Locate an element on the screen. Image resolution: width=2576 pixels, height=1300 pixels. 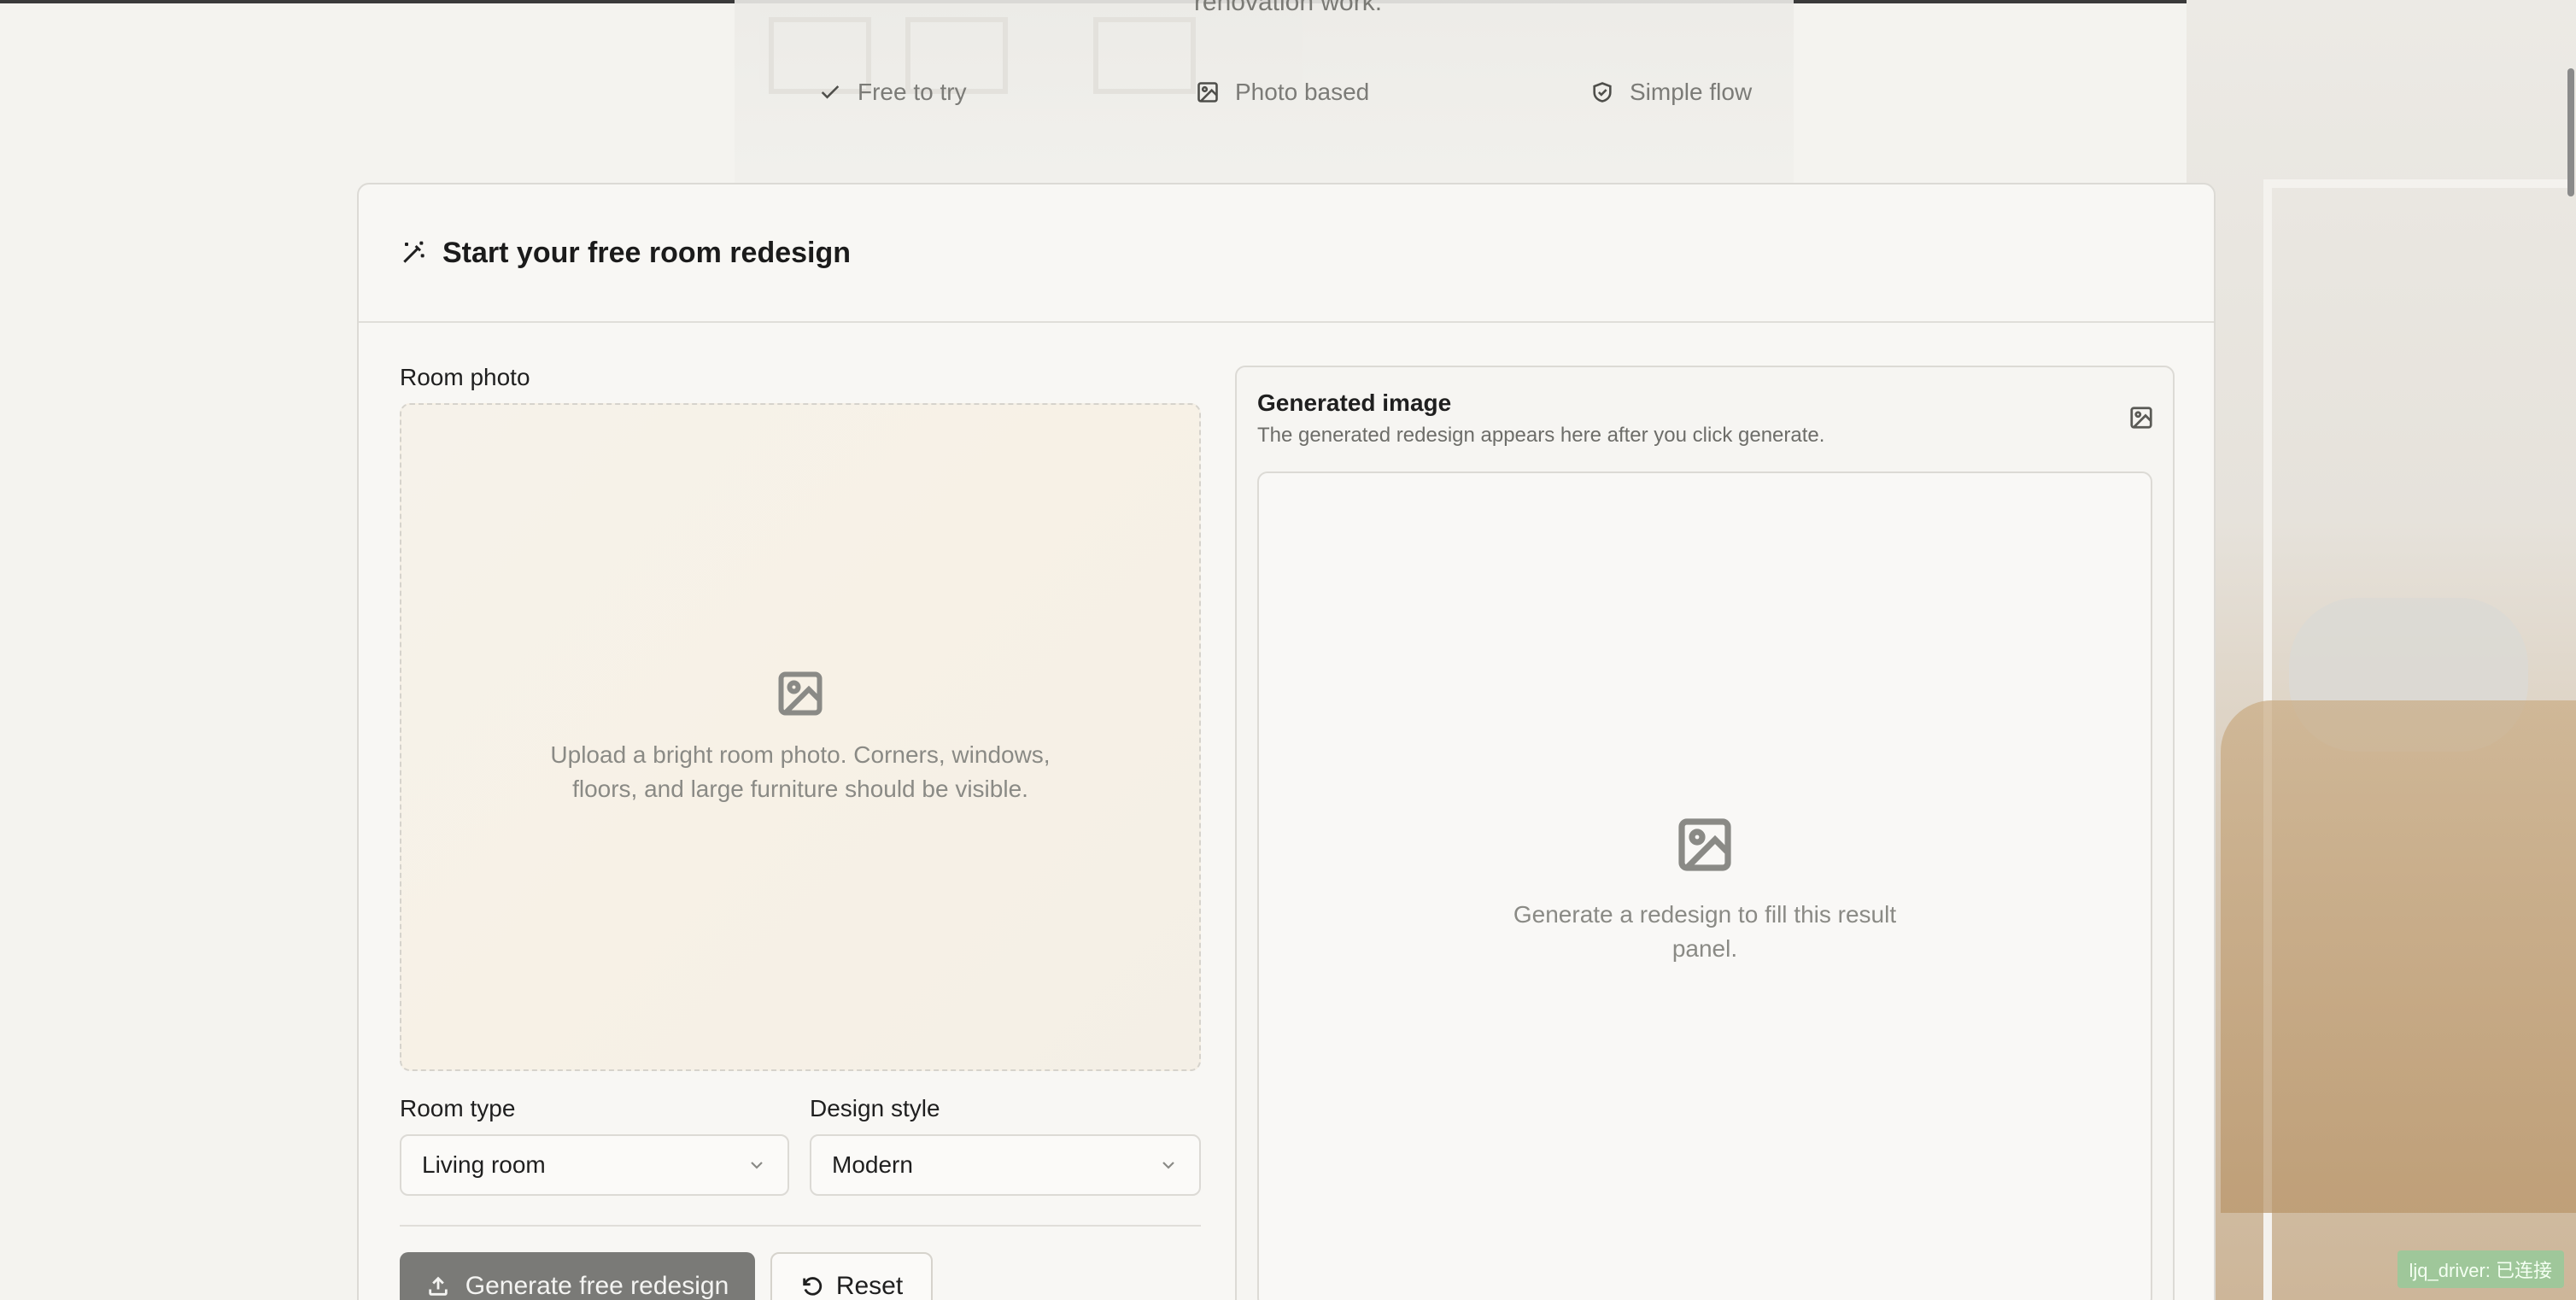
feature-photo-based: Photo based is located at coordinates (1282, 92).